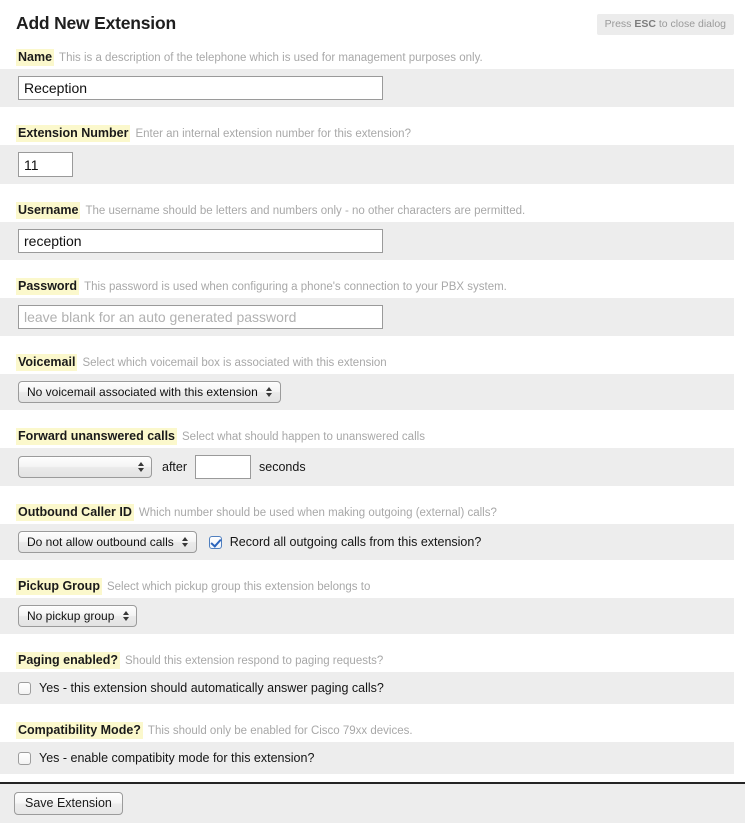 This screenshot has width=745, height=823. What do you see at coordinates (59, 586) in the screenshot?
I see `field-pickup-group-label: Pickup Group` at bounding box center [59, 586].